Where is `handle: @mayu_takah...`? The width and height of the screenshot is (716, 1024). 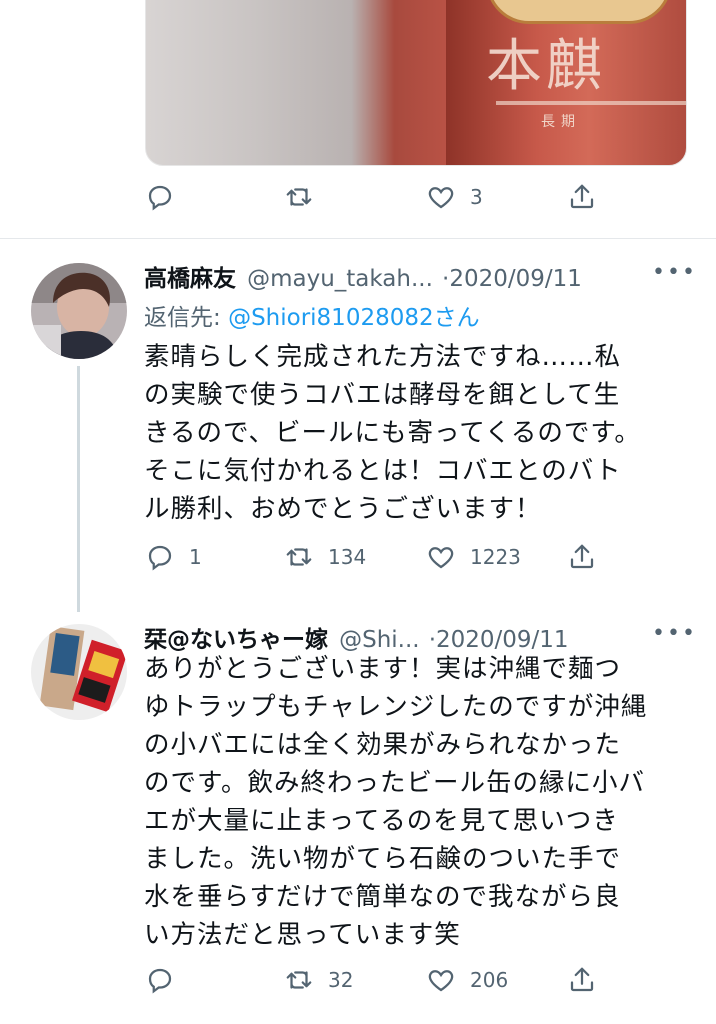
handle: @mayu_takah... is located at coordinates (340, 279).